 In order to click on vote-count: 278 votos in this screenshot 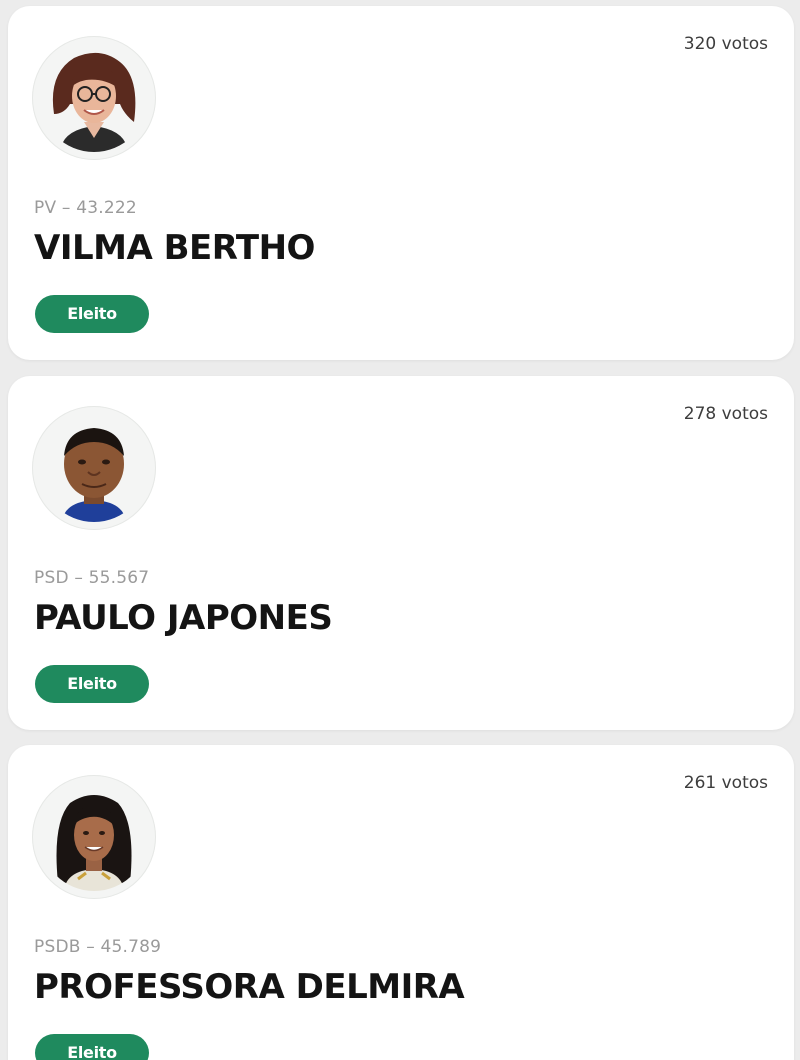, I will do `click(725, 414)`.